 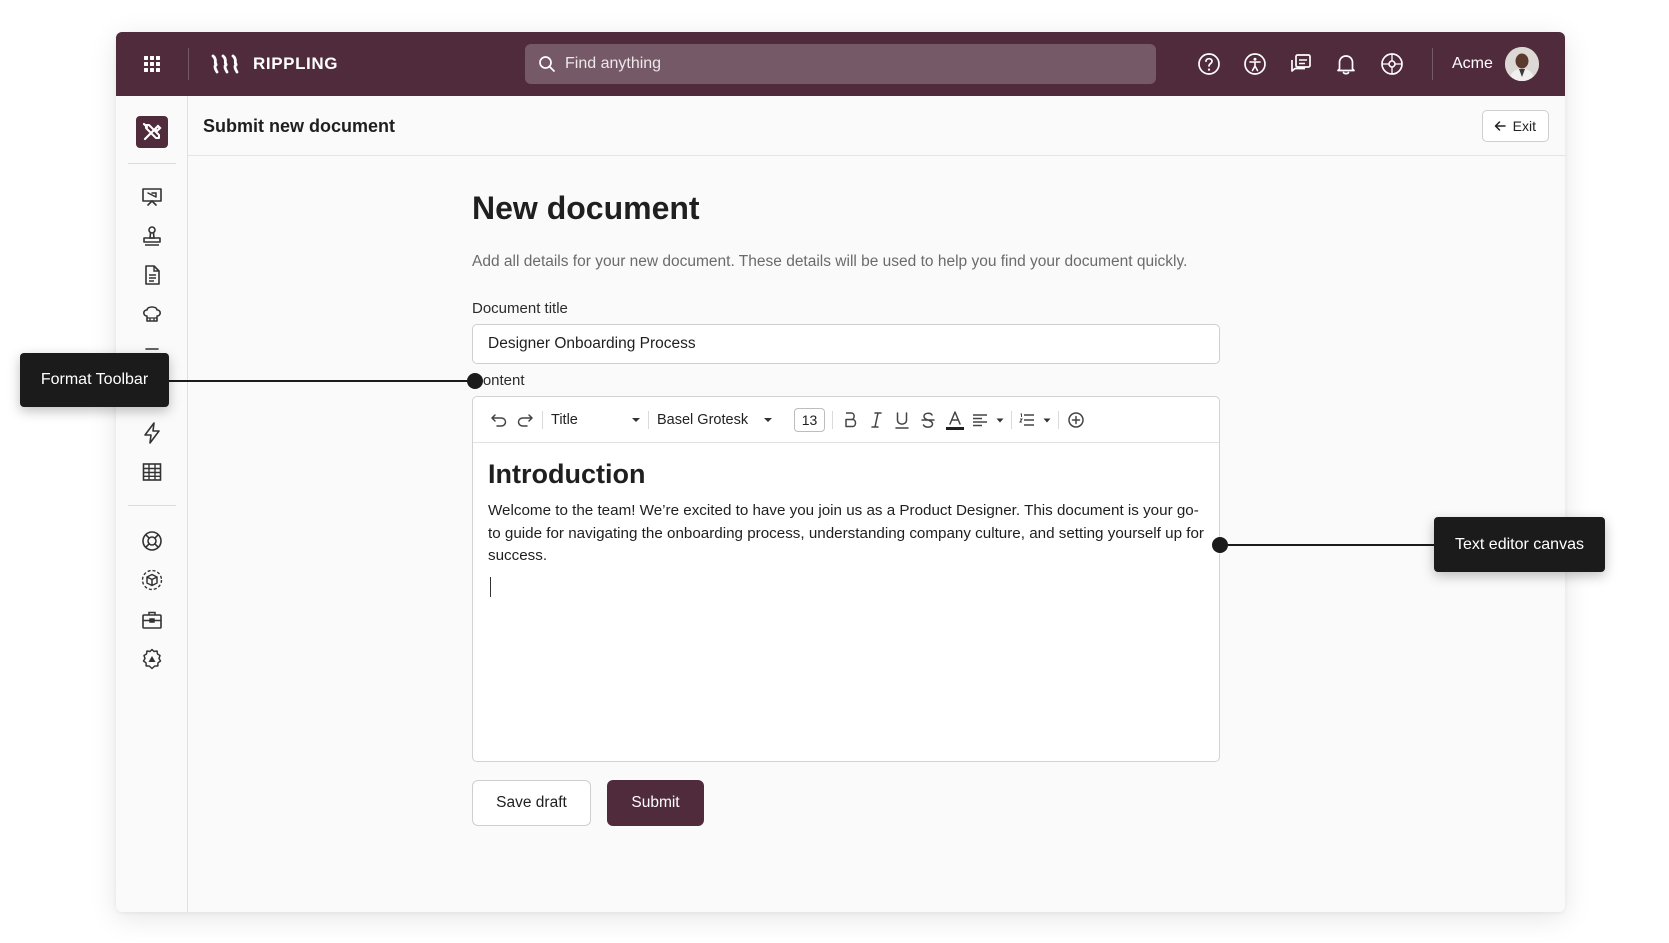 I want to click on format-toolbar-callout-line, so click(x=321, y=381).